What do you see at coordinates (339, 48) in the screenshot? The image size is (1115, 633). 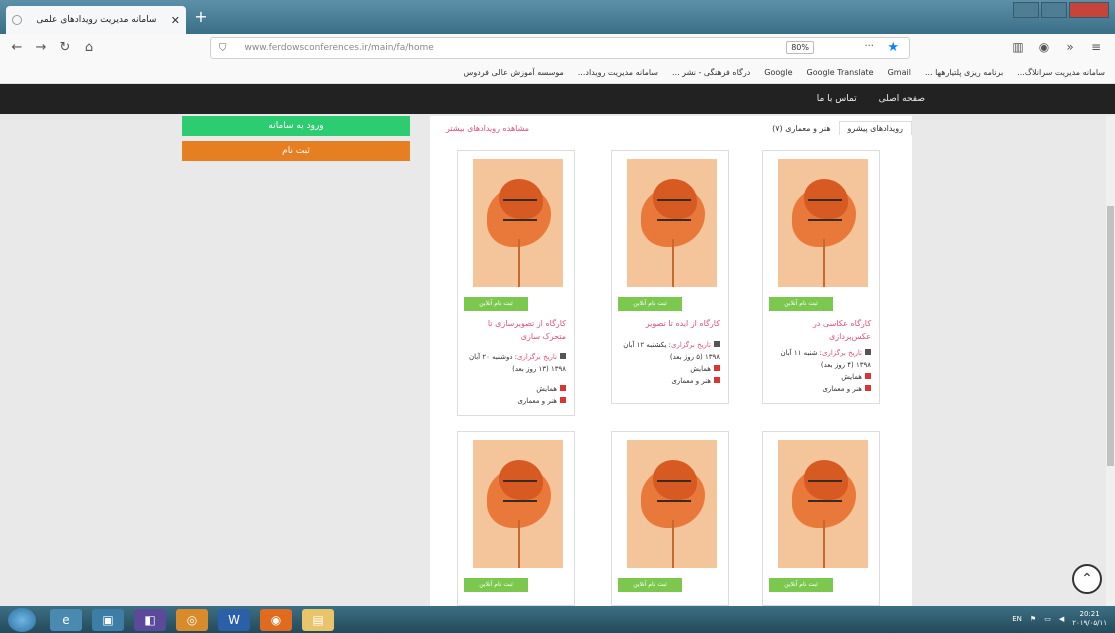 I see `url-text: www.ferdowsconferences.ir/main/fa/home` at bounding box center [339, 48].